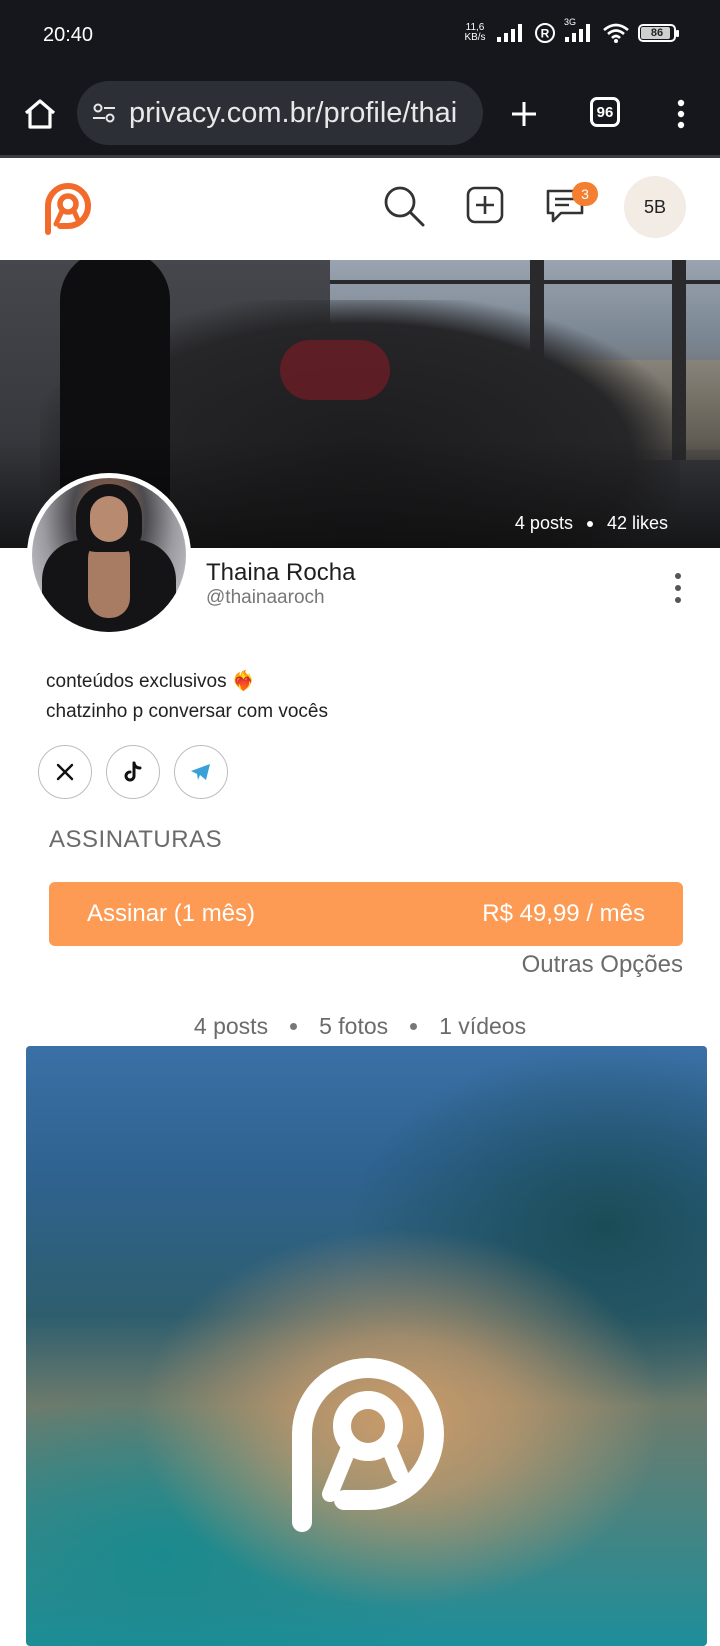  I want to click on telegram-icon, so click(200, 772).